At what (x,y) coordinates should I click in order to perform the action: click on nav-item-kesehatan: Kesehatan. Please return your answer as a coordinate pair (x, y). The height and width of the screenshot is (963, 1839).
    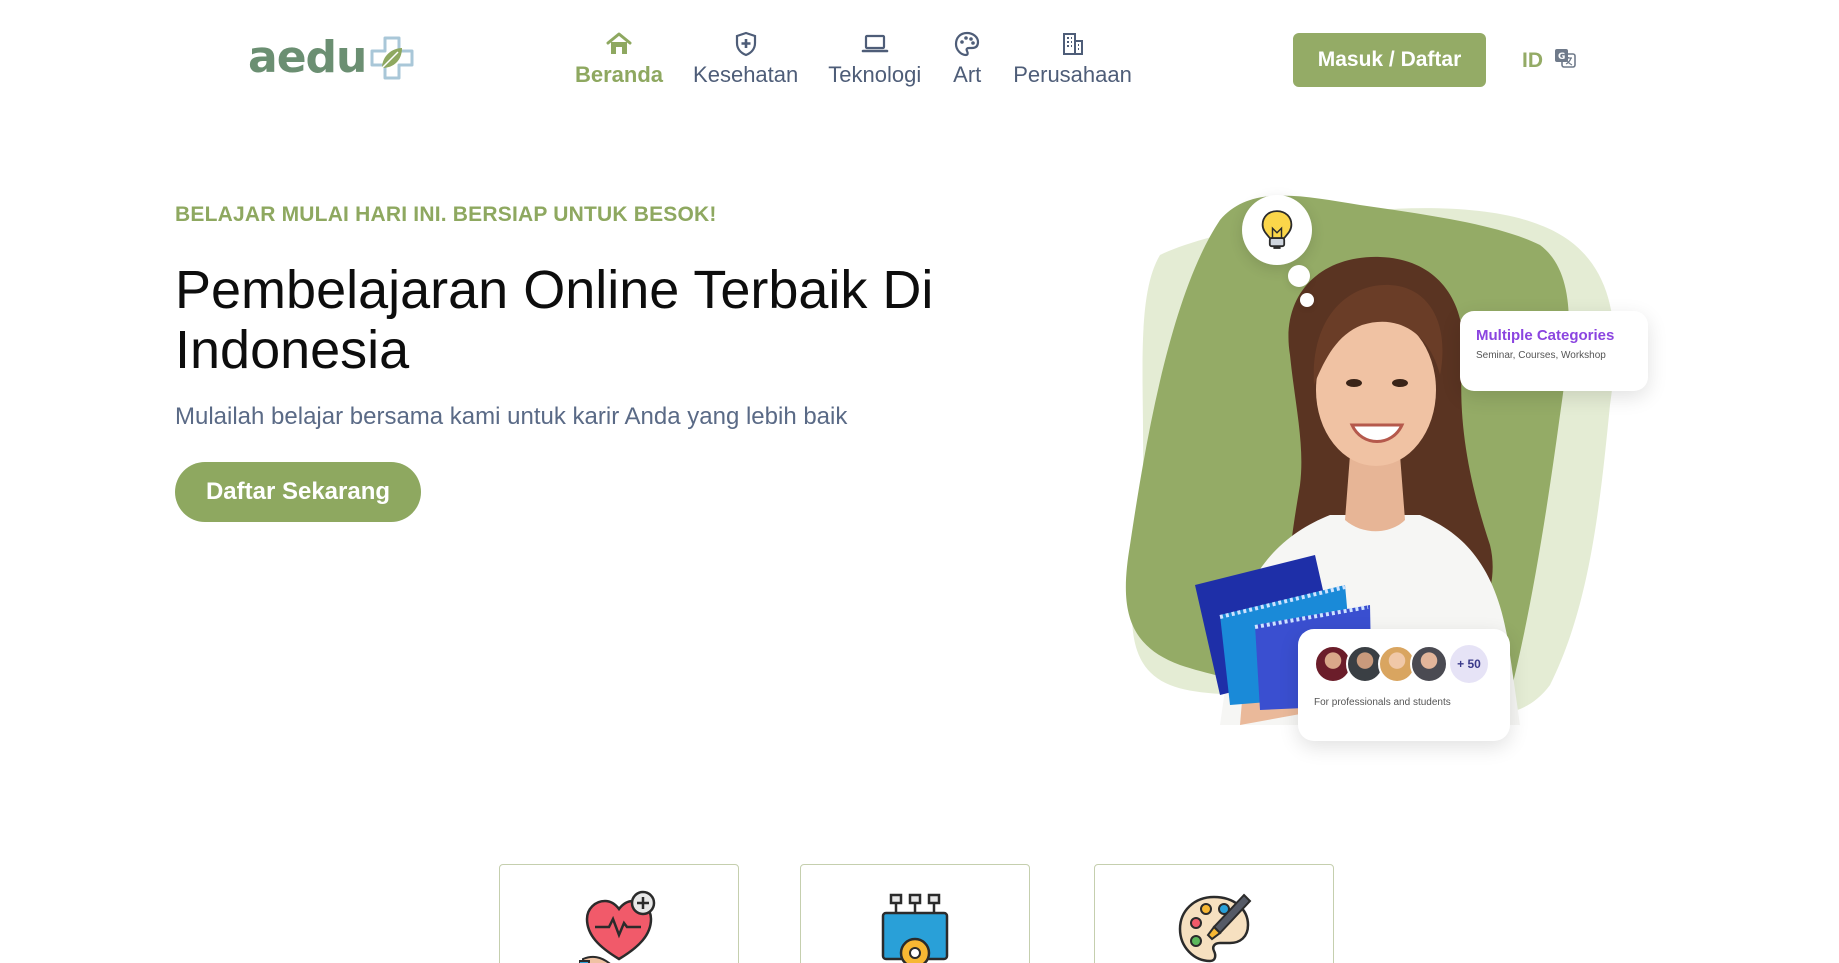
    Looking at the image, I should click on (745, 58).